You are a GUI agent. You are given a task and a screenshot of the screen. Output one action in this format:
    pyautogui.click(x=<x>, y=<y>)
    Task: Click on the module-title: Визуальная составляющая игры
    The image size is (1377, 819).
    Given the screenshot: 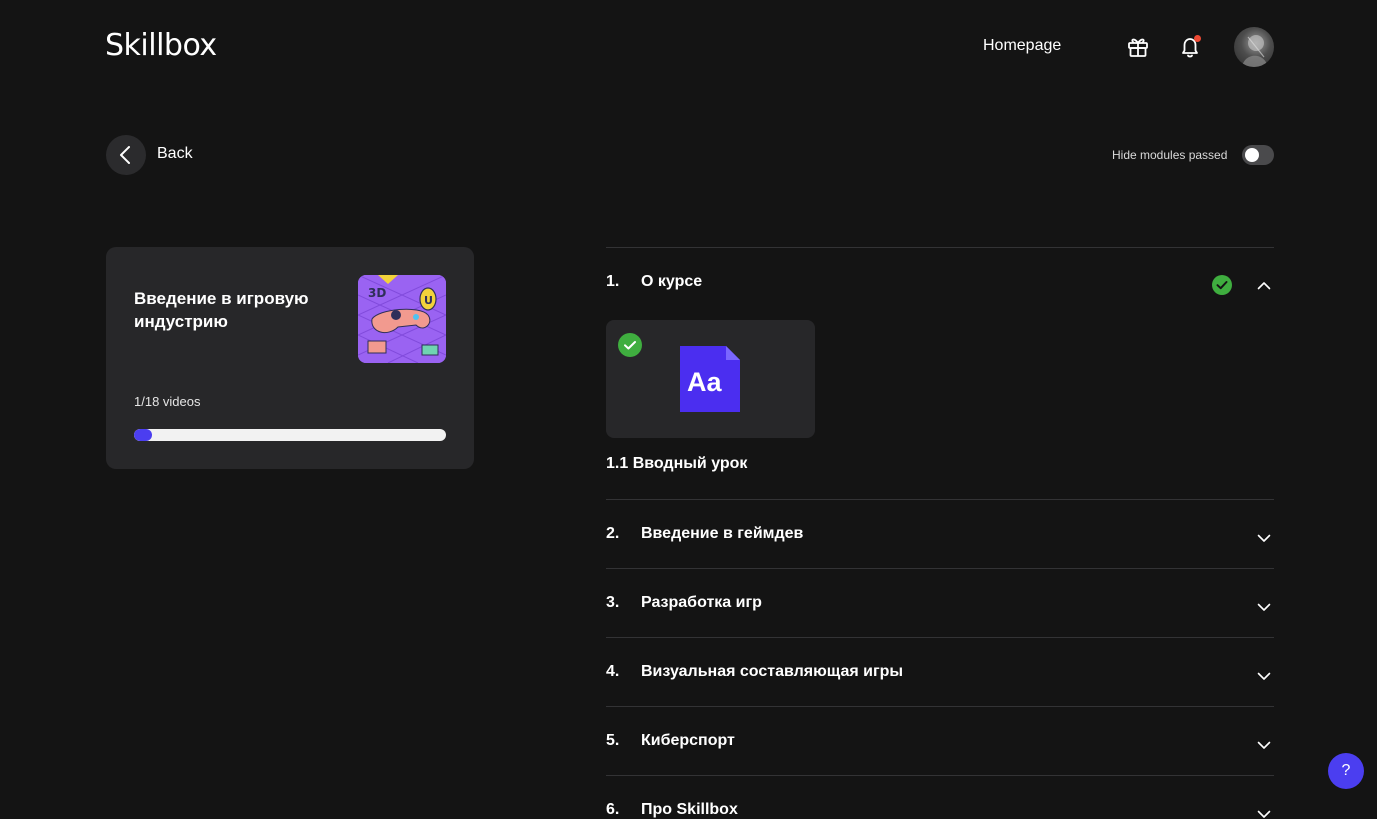 What is the action you would take?
    pyautogui.click(x=772, y=672)
    